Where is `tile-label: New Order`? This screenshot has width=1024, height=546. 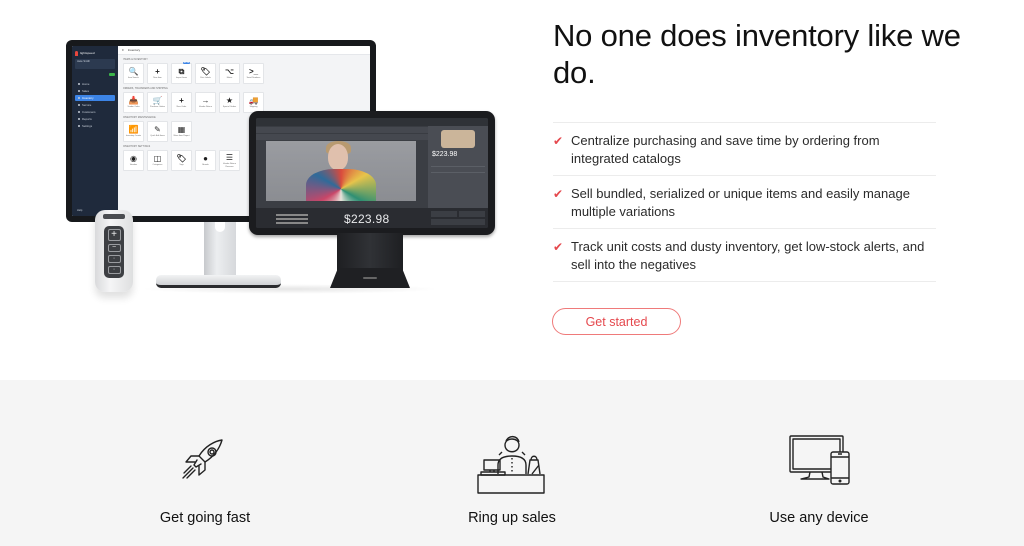
tile-label: New Order is located at coordinates (181, 107).